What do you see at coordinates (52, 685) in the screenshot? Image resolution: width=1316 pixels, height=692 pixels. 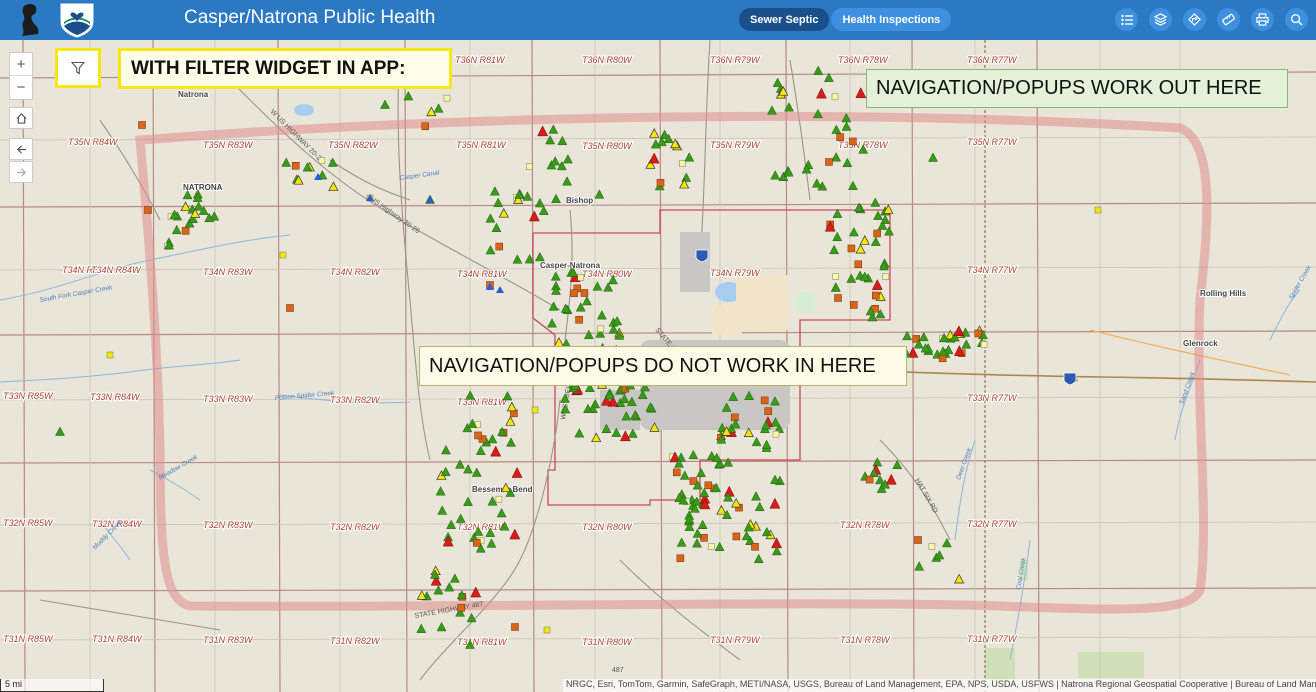 I see `scale-bar: 5 mi` at bounding box center [52, 685].